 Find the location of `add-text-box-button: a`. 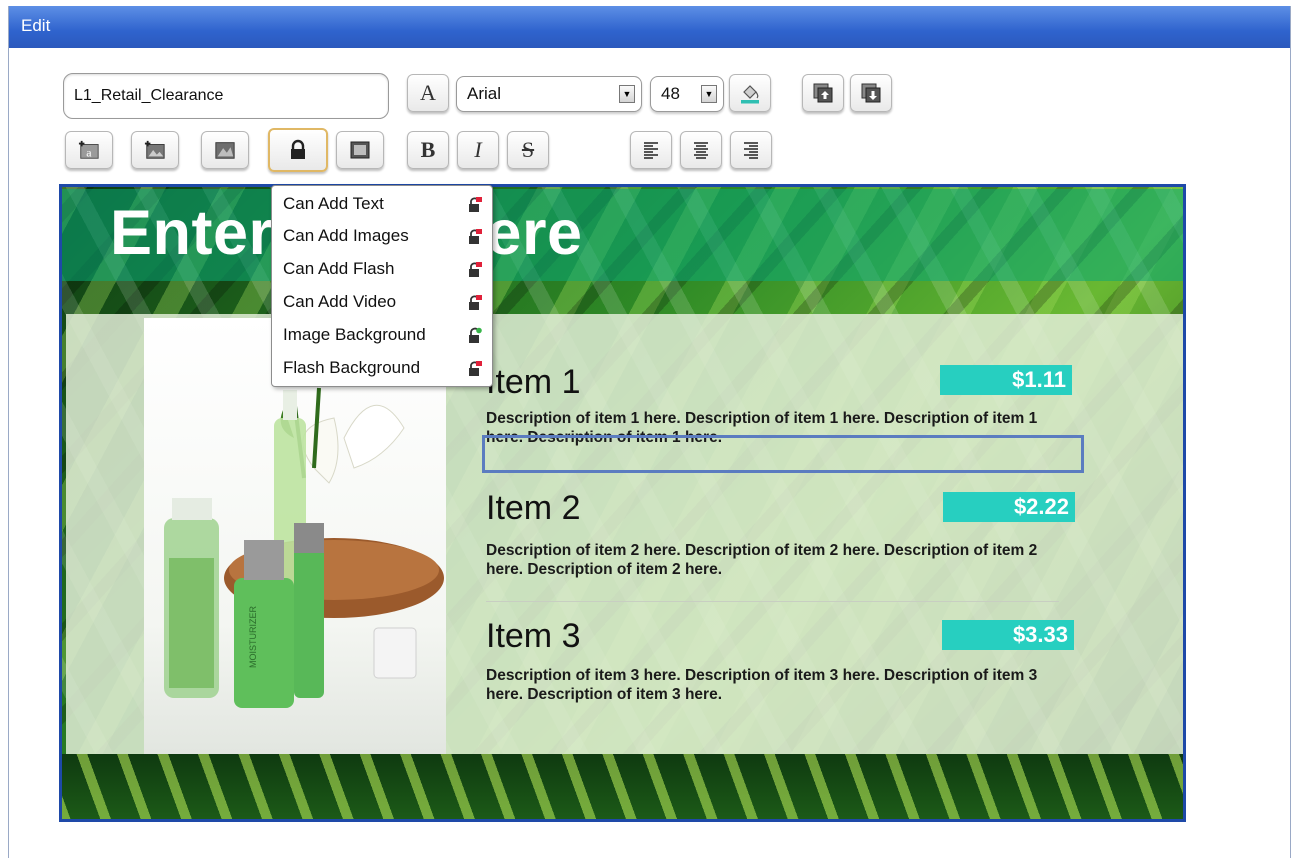

add-text-box-button: a is located at coordinates (89, 150).